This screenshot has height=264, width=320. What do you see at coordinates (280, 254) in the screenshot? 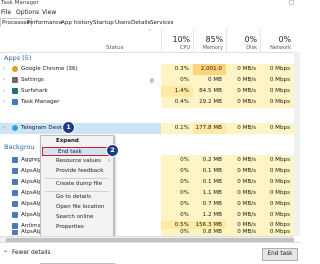
I see `end-task-button: End task` at bounding box center [280, 254].